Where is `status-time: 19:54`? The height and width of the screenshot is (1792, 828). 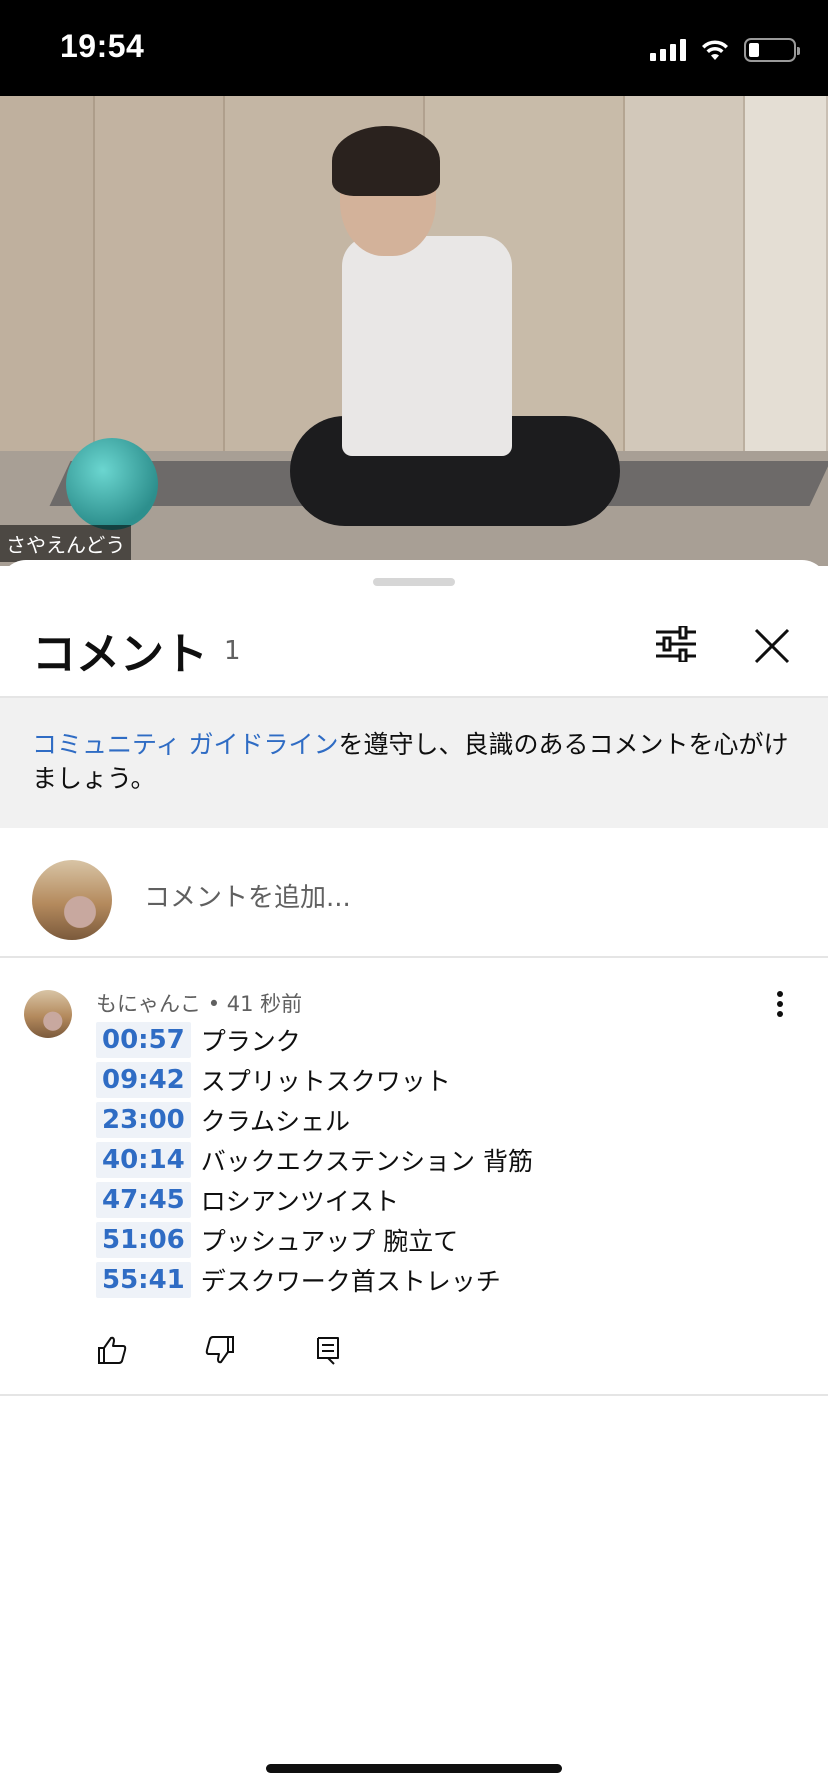 status-time: 19:54 is located at coordinates (102, 46).